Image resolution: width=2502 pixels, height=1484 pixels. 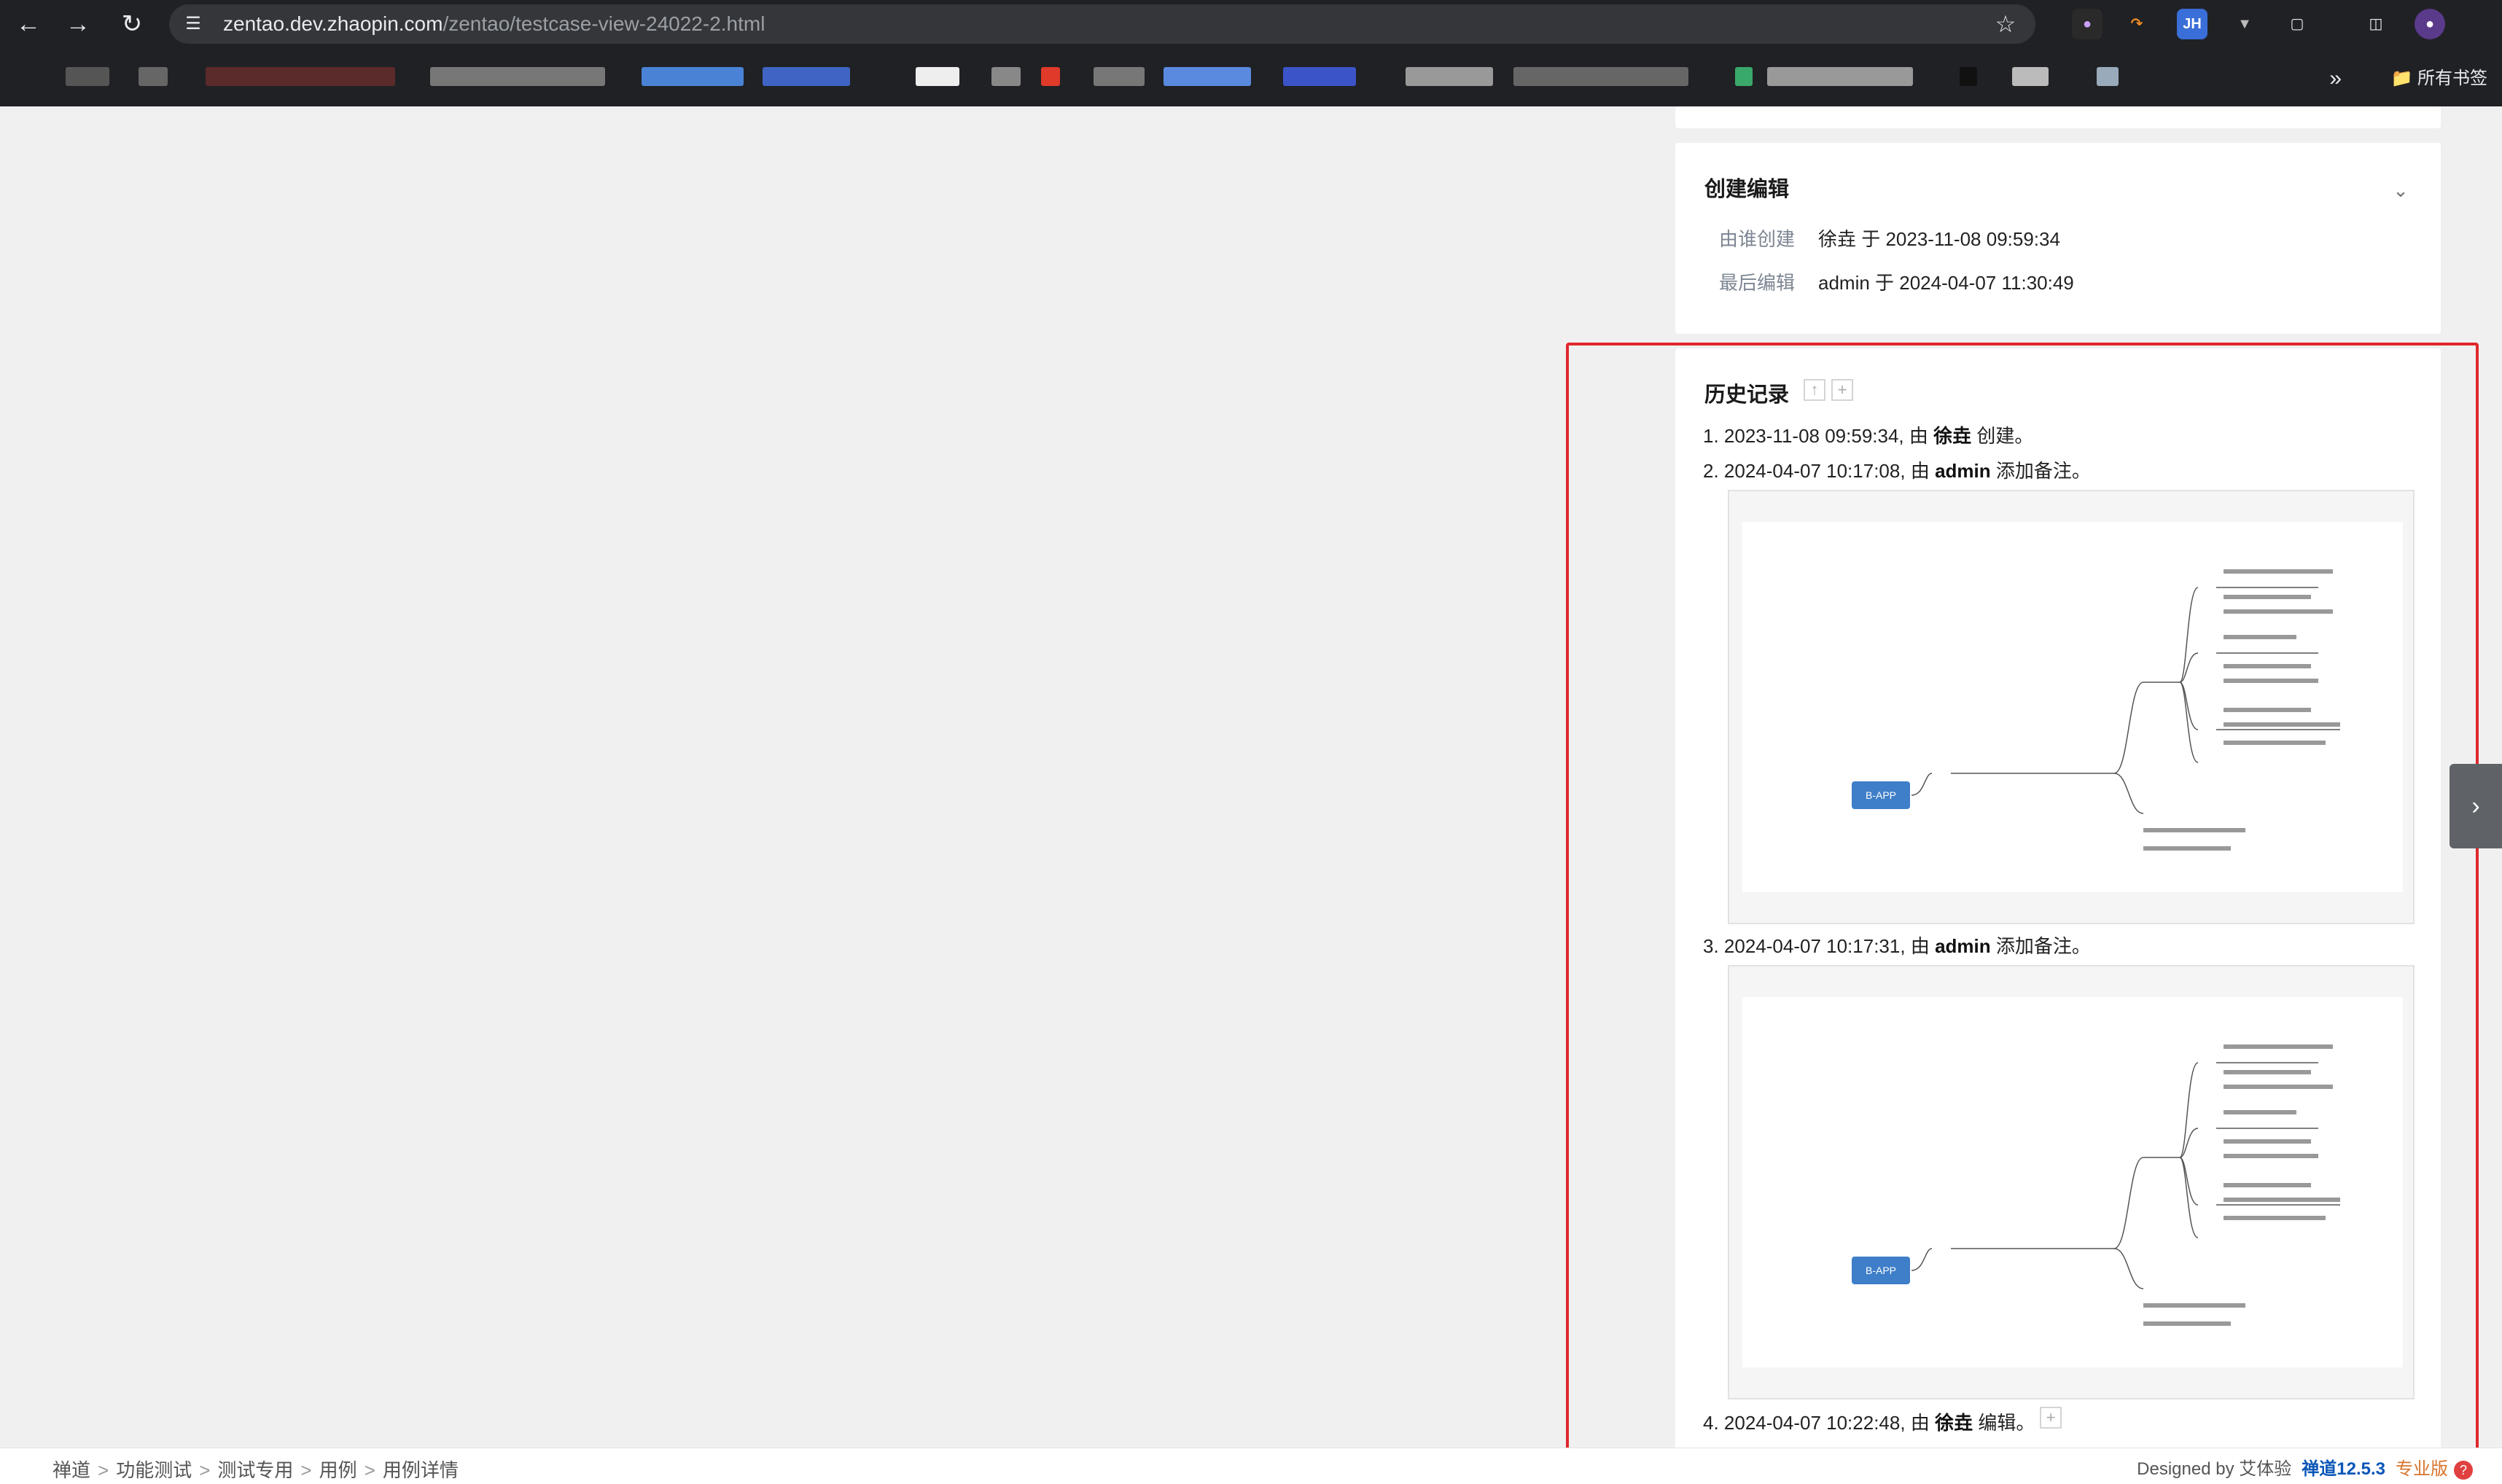 I want to click on all-bookmarks-label: 所有书签, so click(x=2452, y=78).